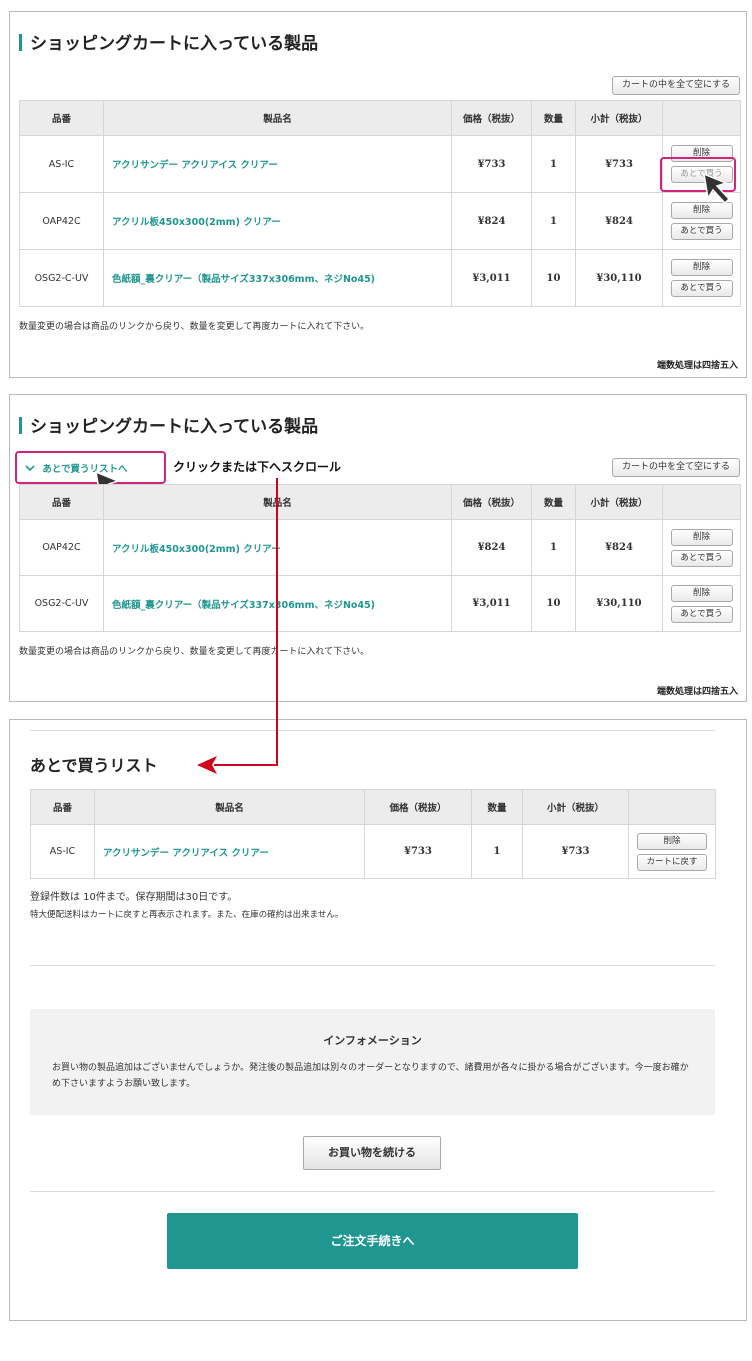 This screenshot has height=1361, width=752. What do you see at coordinates (237, 626) in the screenshot?
I see `scroll-arrow-icon` at bounding box center [237, 626].